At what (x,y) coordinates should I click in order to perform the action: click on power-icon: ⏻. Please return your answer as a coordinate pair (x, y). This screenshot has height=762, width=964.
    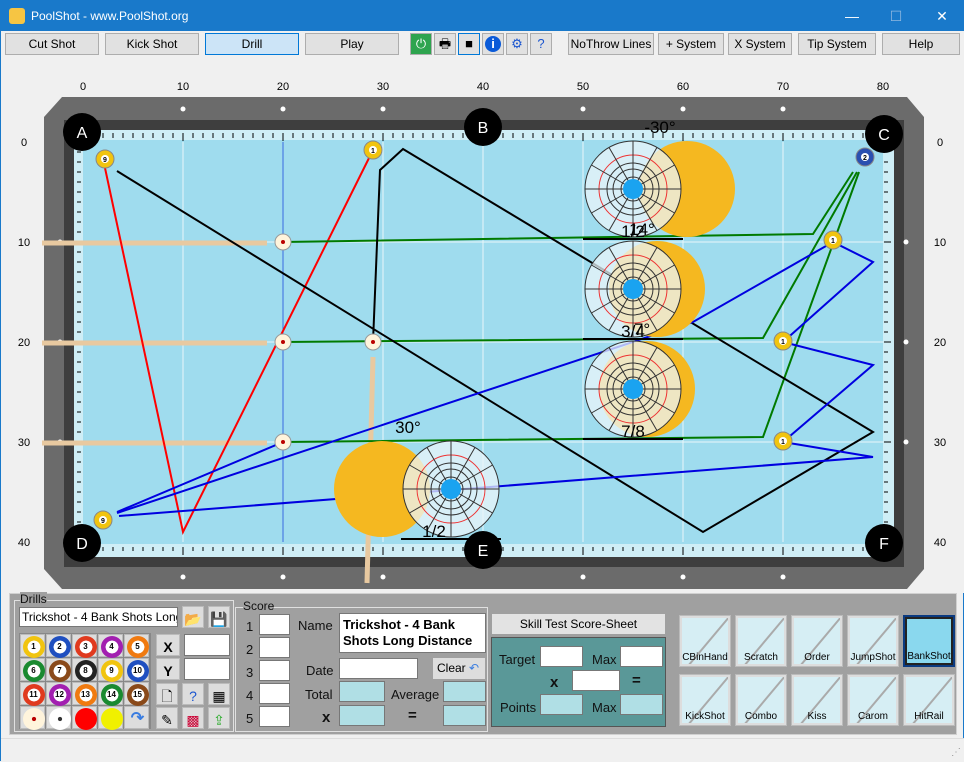
    Looking at the image, I should click on (421, 44).